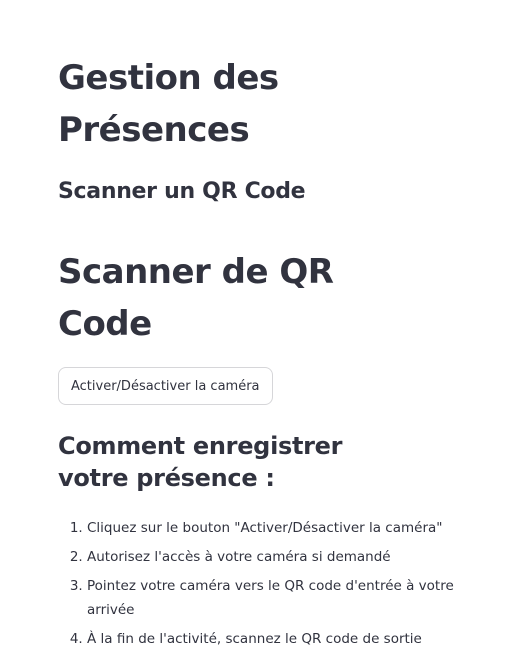 The height and width of the screenshot is (651, 523). What do you see at coordinates (196, 298) in the screenshot?
I see `scanner-title: Scanner de QR Code` at bounding box center [196, 298].